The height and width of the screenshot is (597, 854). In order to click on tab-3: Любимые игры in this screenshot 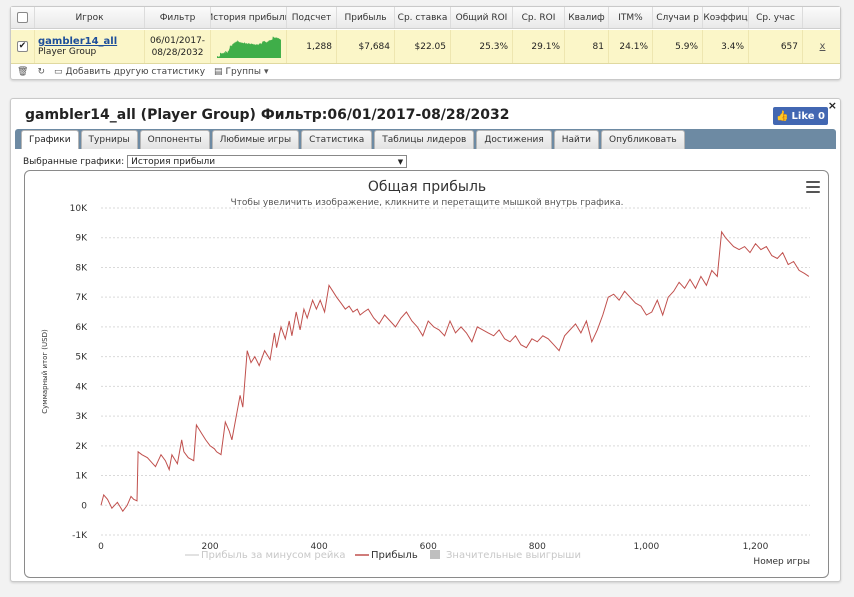, I will do `click(255, 139)`.